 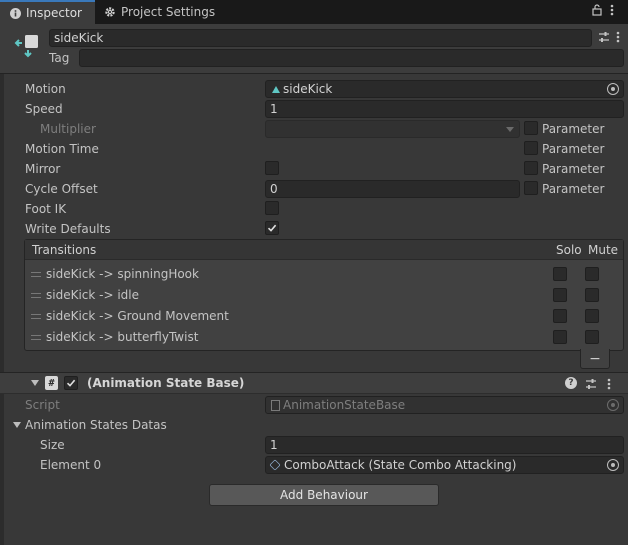 I want to click on component-header: # (Animation State Base) ?, so click(x=314, y=383).